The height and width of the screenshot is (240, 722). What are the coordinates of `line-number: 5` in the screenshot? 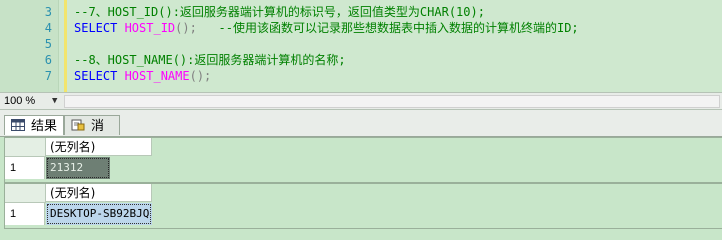 It's located at (48, 44).